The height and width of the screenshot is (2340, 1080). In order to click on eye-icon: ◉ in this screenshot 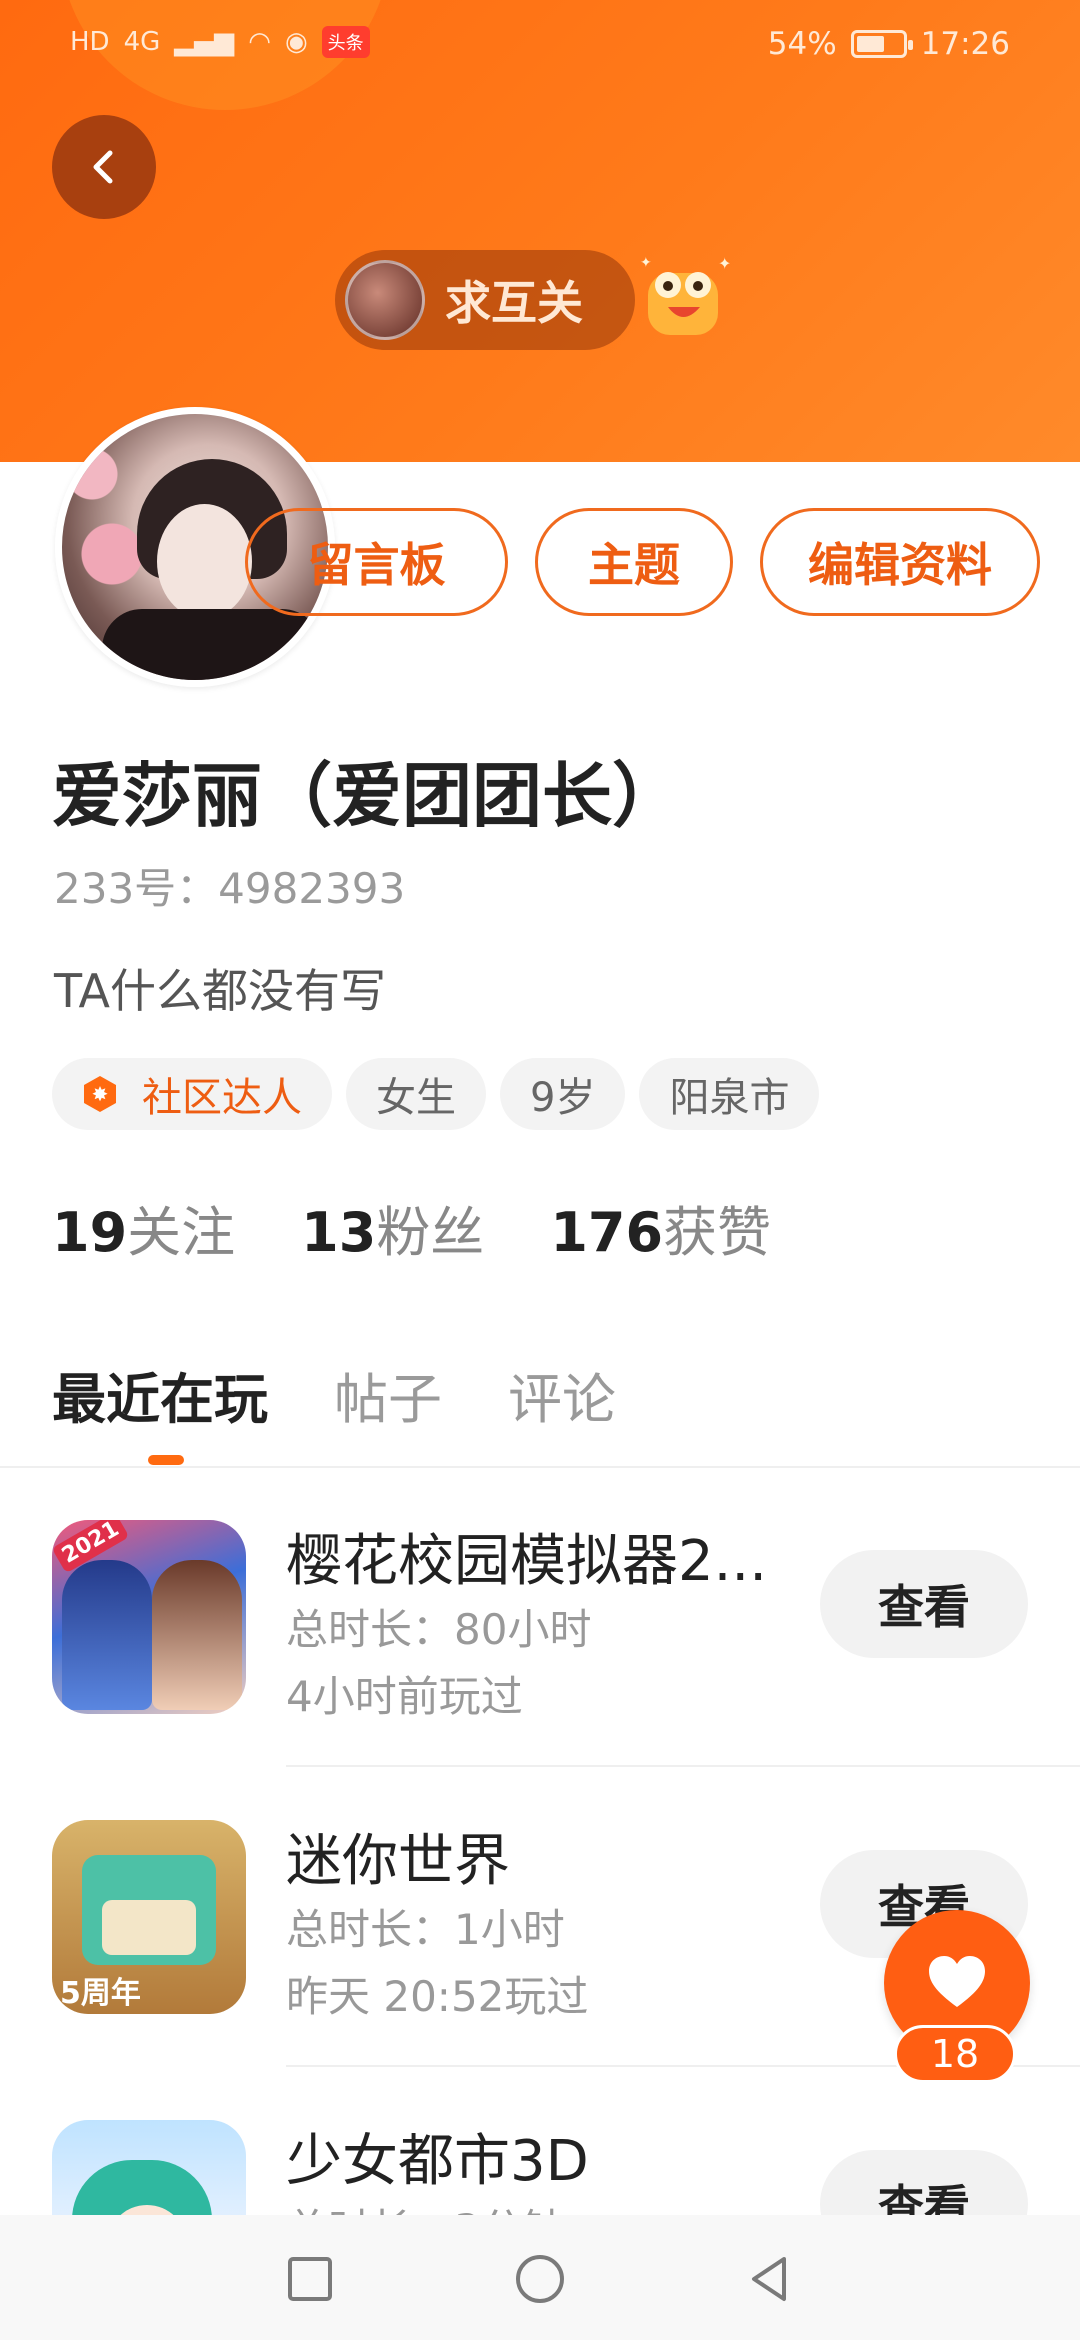, I will do `click(296, 42)`.